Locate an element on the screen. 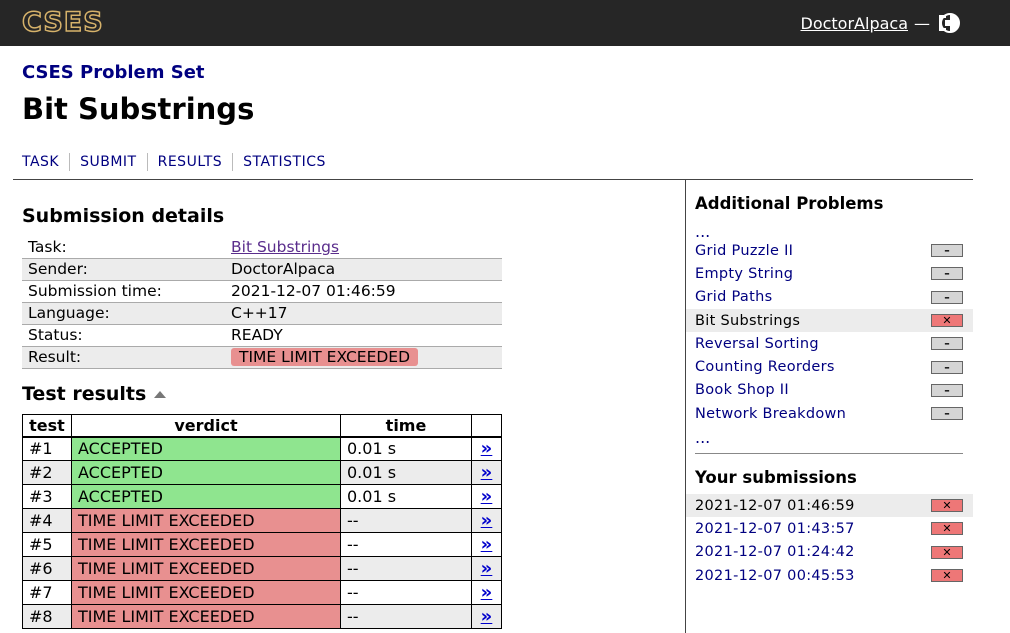 Image resolution: width=1010 pixels, height=633 pixels. tab-task: TASK is located at coordinates (40, 162).